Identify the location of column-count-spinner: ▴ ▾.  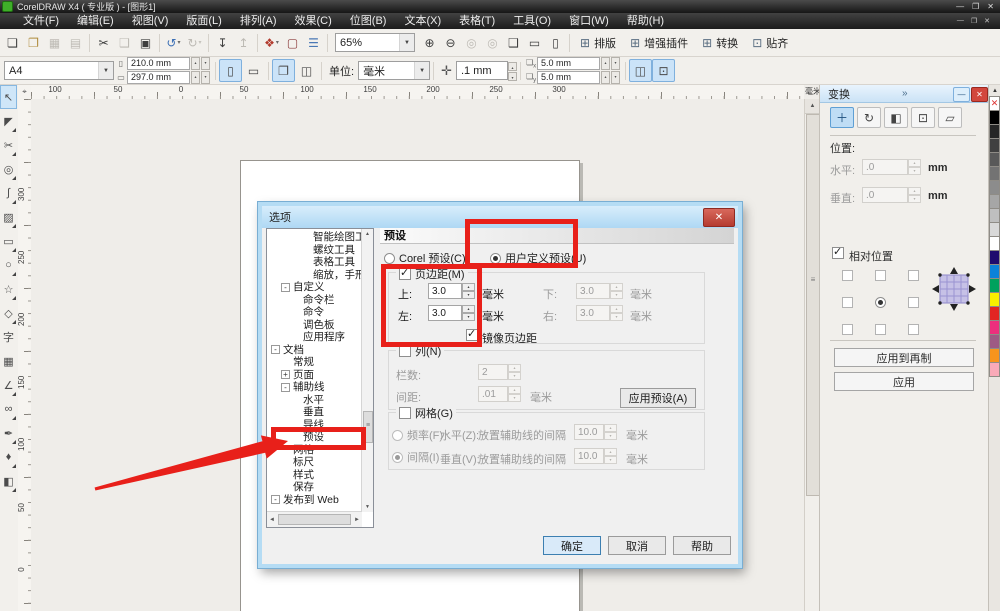
(514, 372).